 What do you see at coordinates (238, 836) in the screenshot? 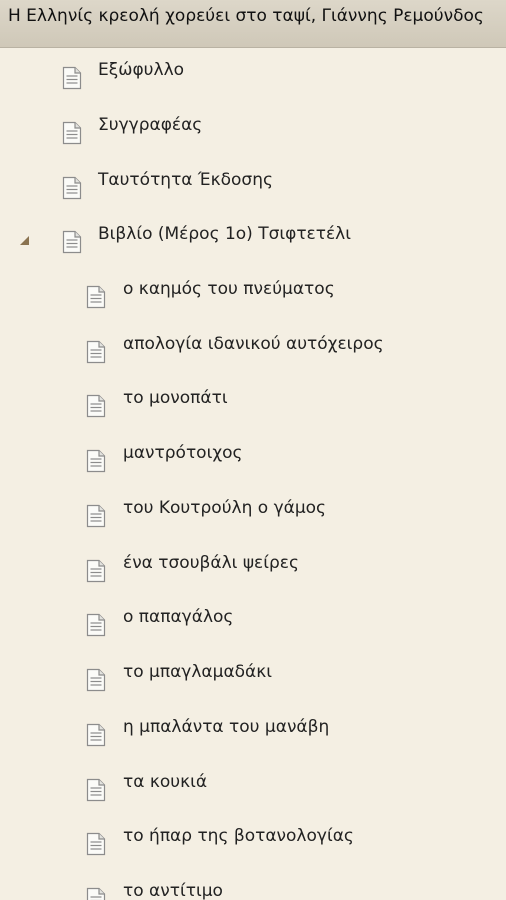
I see `toc-chapter-label: το ήπαρ της βοτανολογίας` at bounding box center [238, 836].